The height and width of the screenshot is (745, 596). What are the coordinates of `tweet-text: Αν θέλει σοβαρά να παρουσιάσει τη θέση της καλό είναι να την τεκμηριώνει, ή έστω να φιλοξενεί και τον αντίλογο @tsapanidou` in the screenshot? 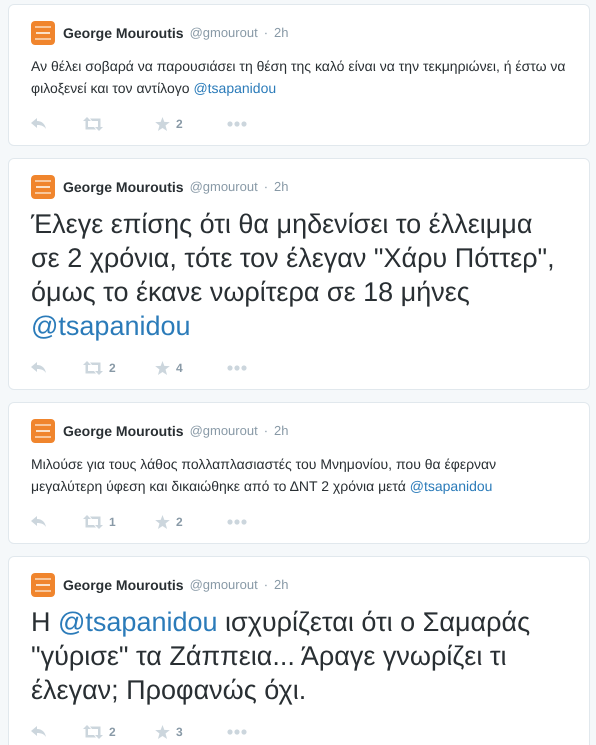 It's located at (299, 77).